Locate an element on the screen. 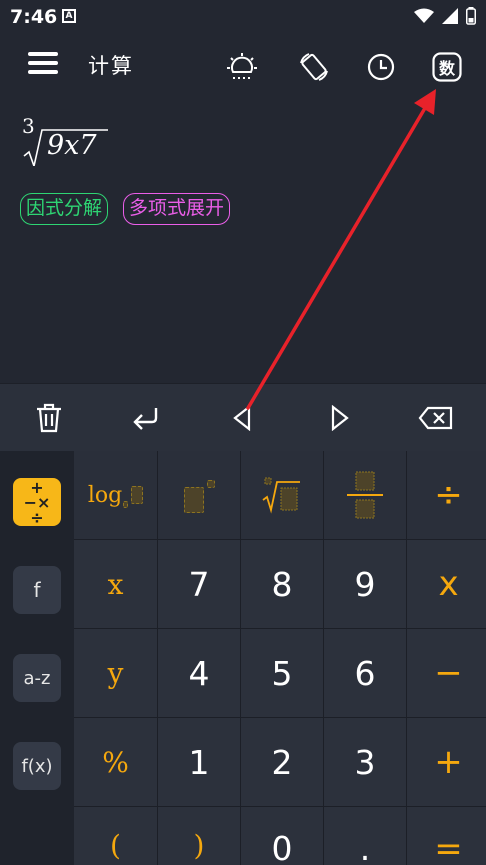 This screenshot has width=486, height=865. enter-icon is located at coordinates (146, 418).